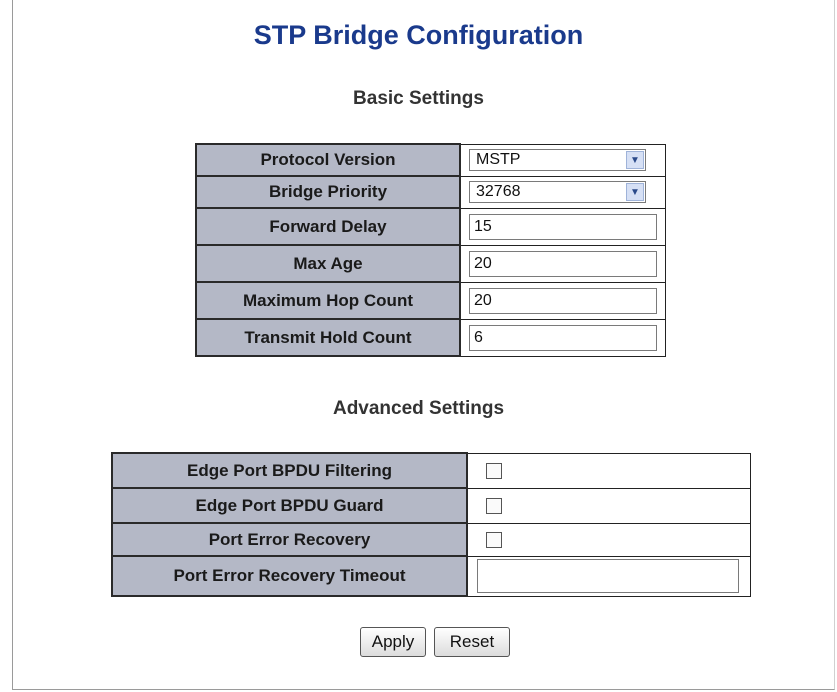  What do you see at coordinates (418, 98) in the screenshot?
I see `basic-settings-title: Basic Settings` at bounding box center [418, 98].